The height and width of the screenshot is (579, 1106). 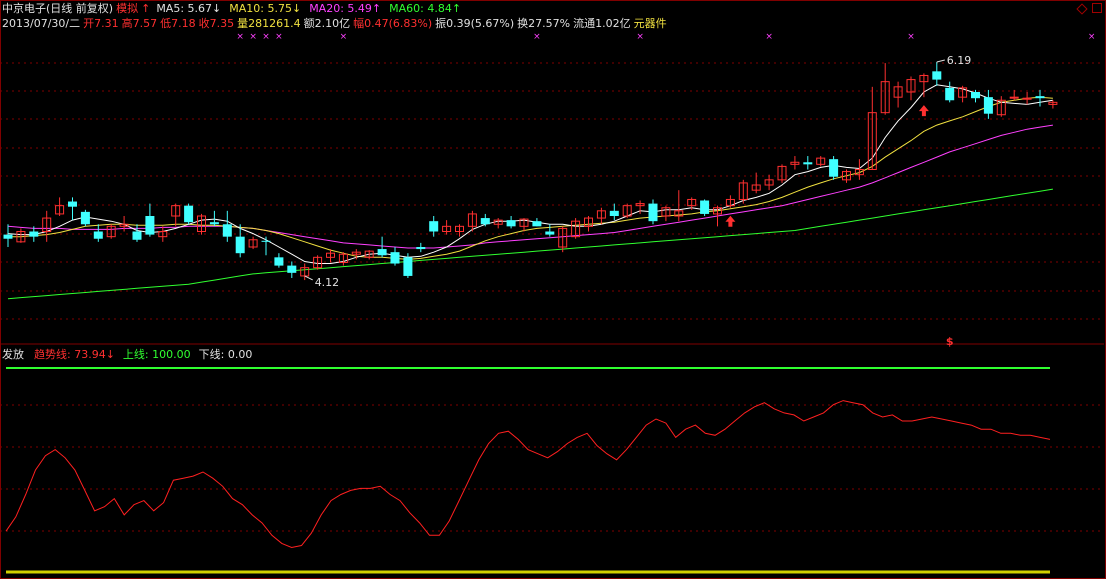 What do you see at coordinates (950, 341) in the screenshot?
I see `dollar-marker: $` at bounding box center [950, 341].